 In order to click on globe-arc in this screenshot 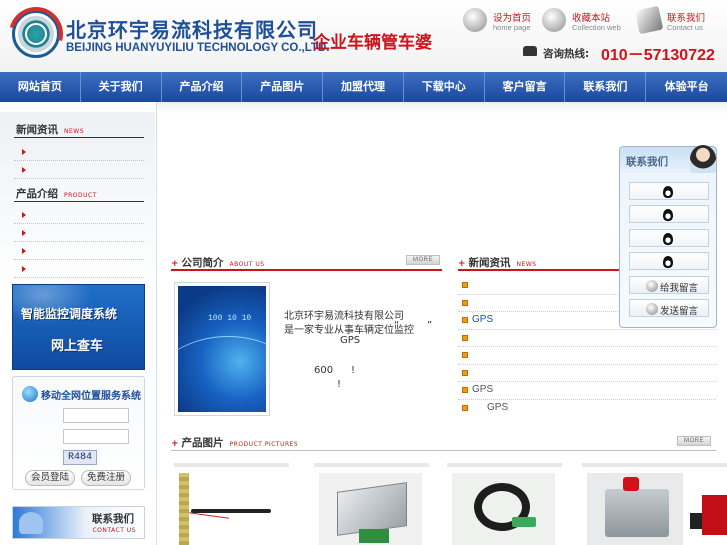, I will do `click(222, 374)`.